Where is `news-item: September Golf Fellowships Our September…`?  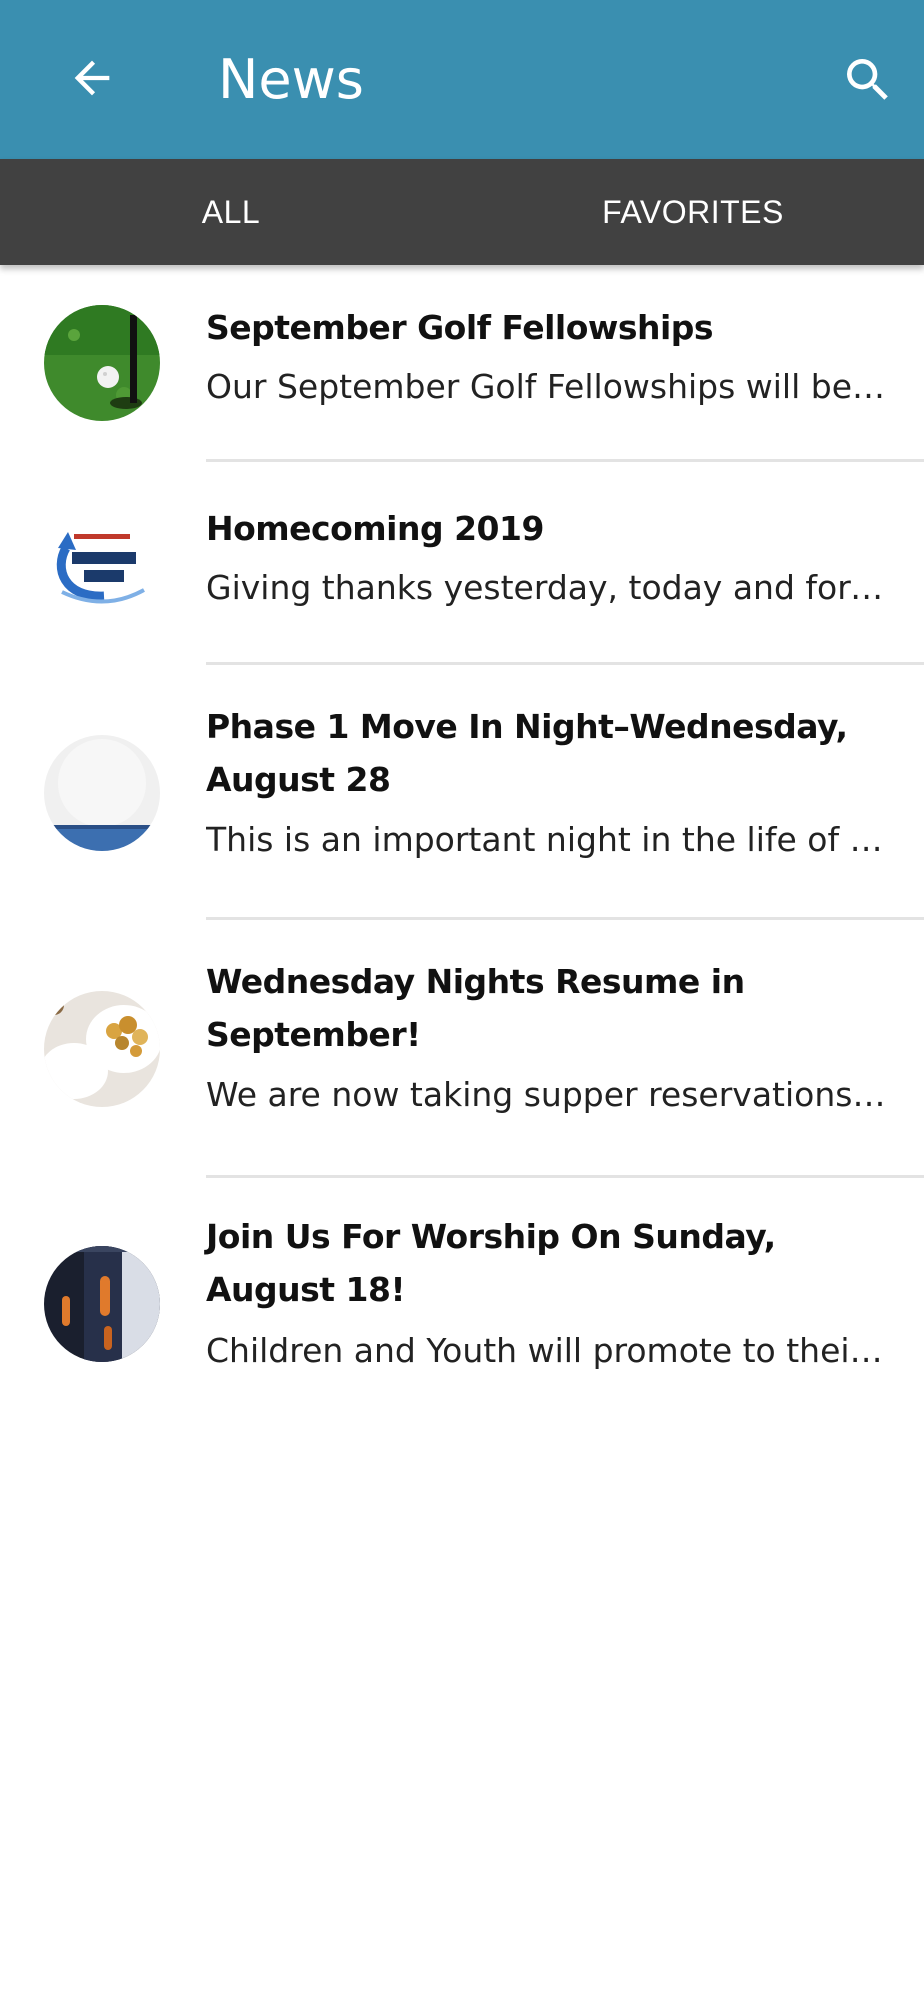
news-item: September Golf Fellowships Our September… is located at coordinates (462, 363).